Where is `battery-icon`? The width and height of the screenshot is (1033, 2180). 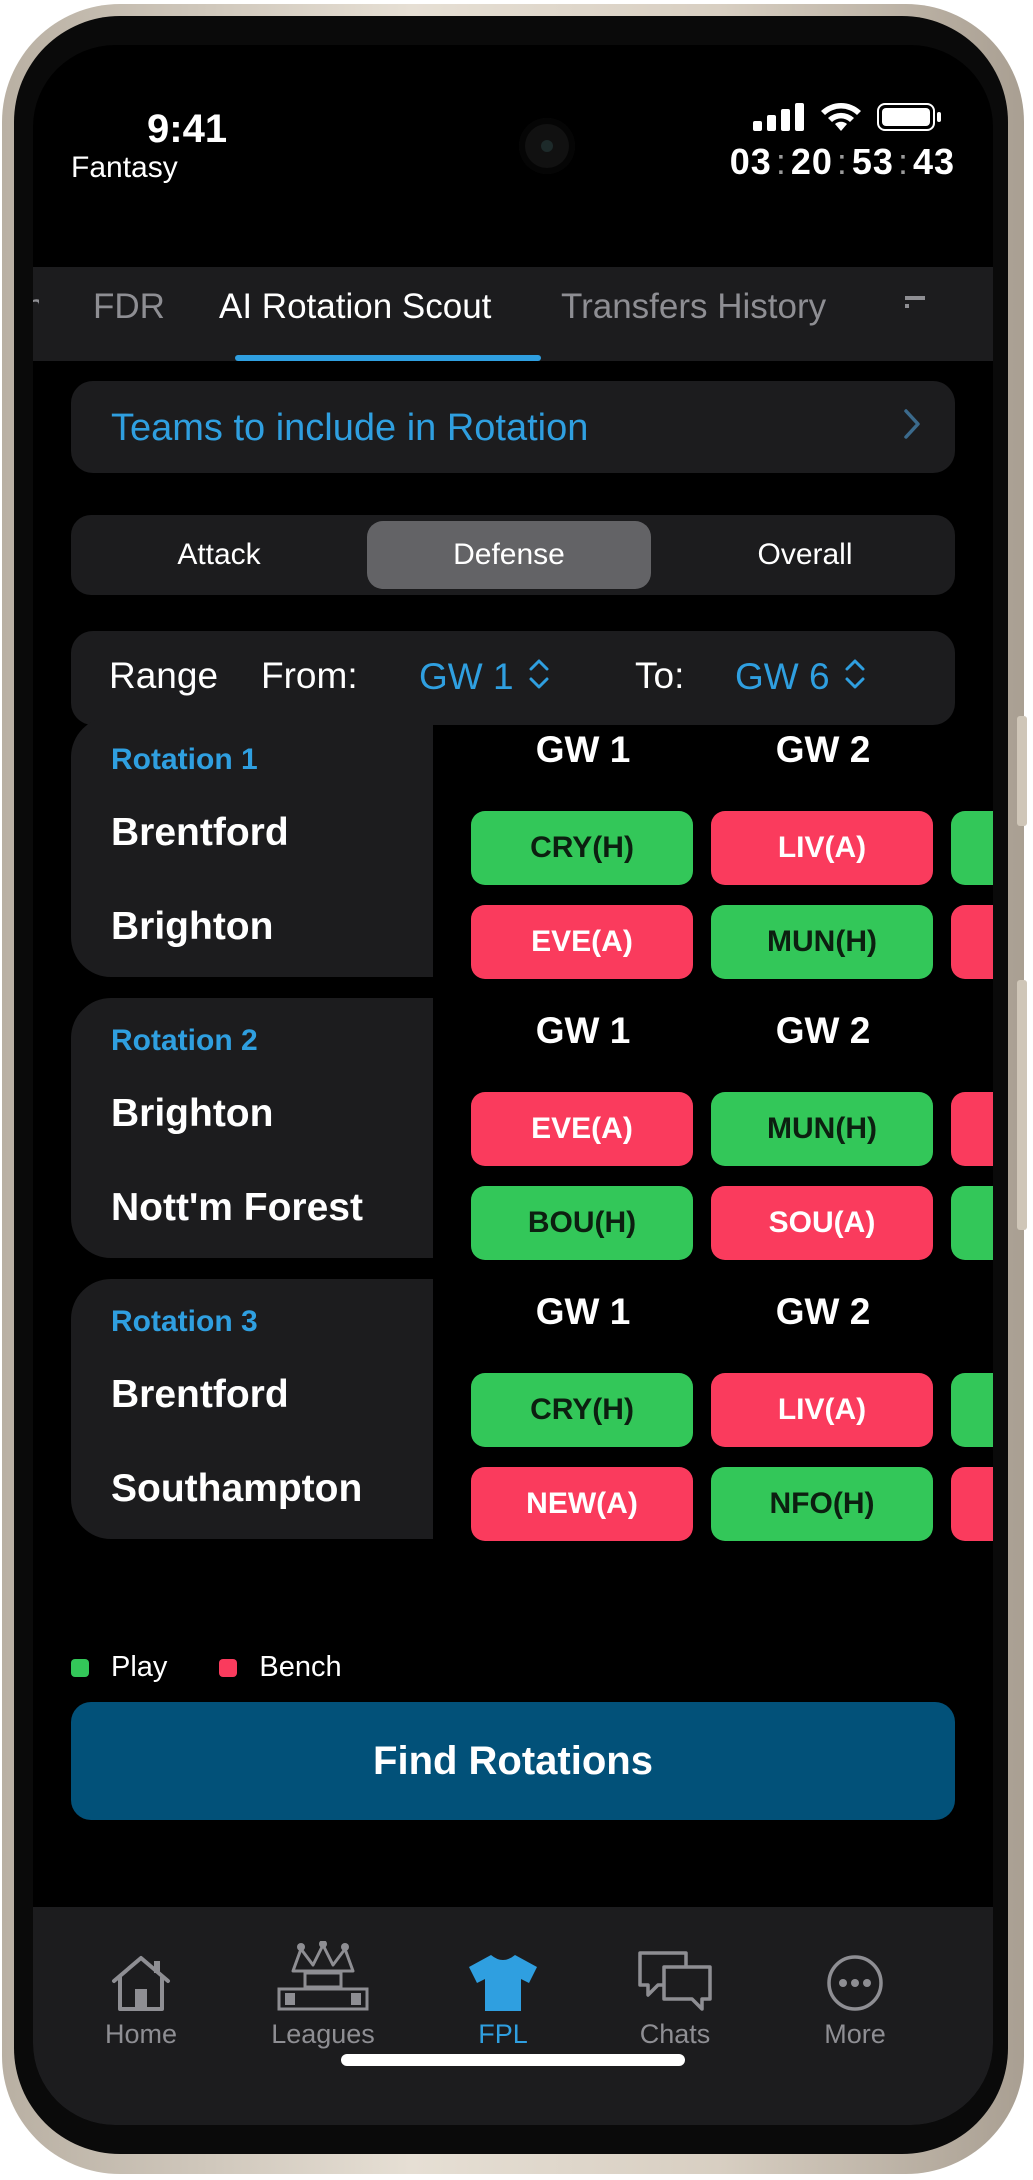 battery-icon is located at coordinates (909, 117).